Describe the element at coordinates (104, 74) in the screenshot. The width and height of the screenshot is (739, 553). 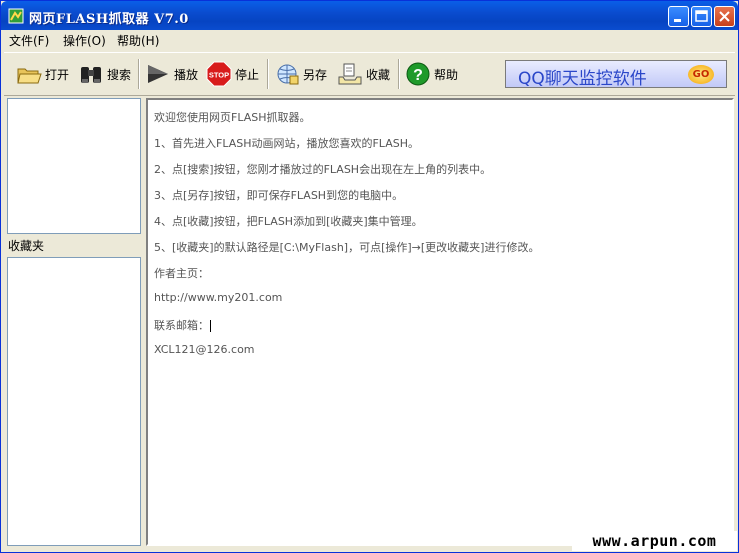
I see `search-button: 搜索` at that location.